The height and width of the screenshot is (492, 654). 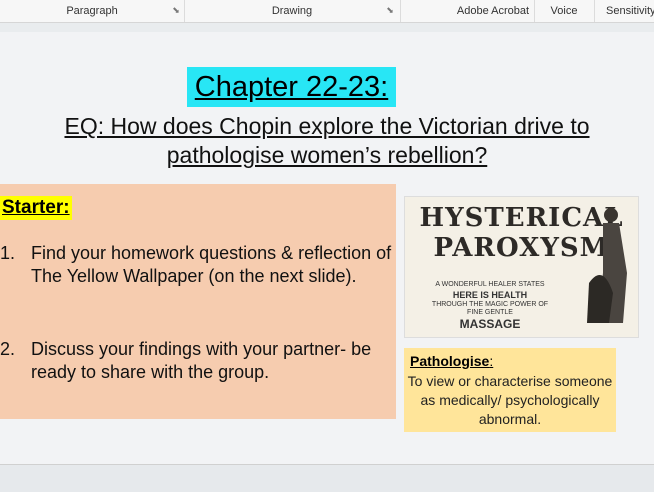 I want to click on ribbon-group-label: Drawing, so click(x=292, y=11).